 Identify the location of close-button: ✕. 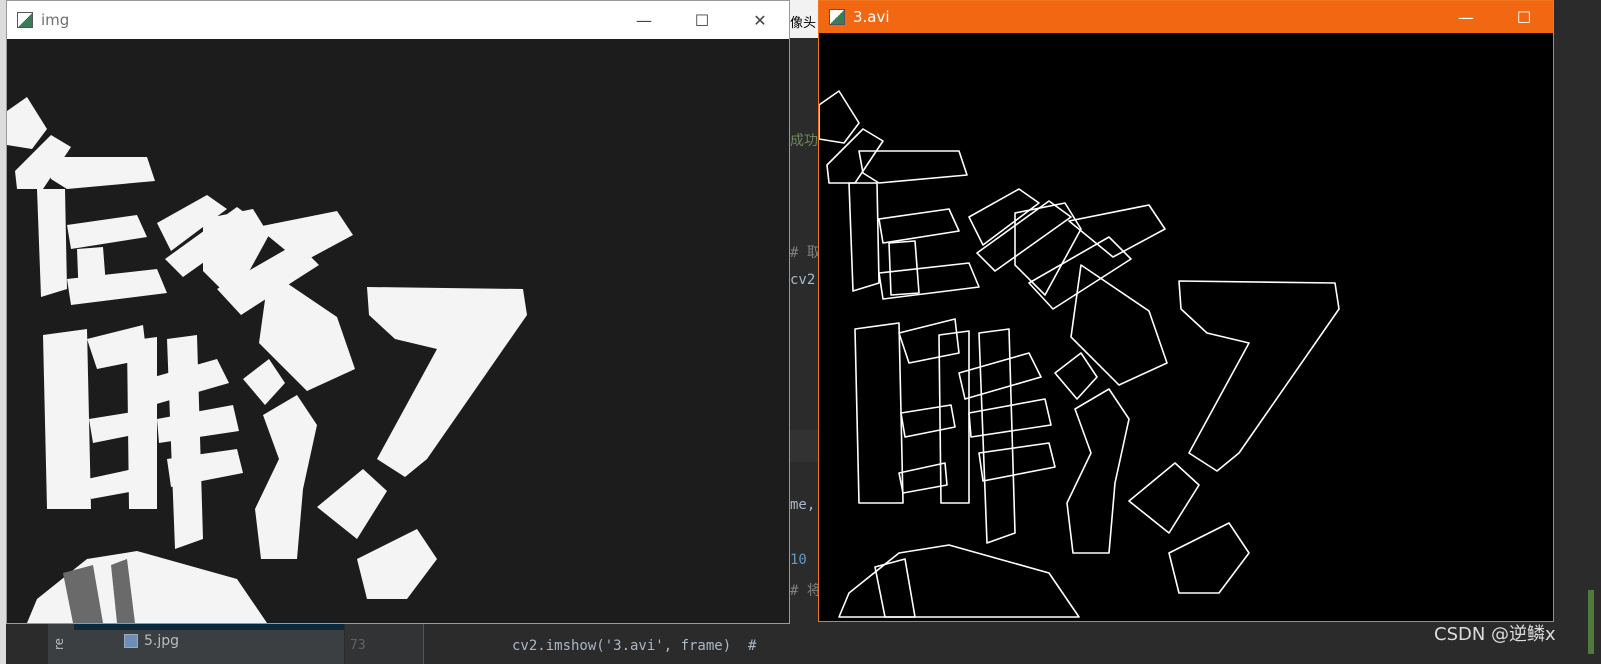
(760, 20).